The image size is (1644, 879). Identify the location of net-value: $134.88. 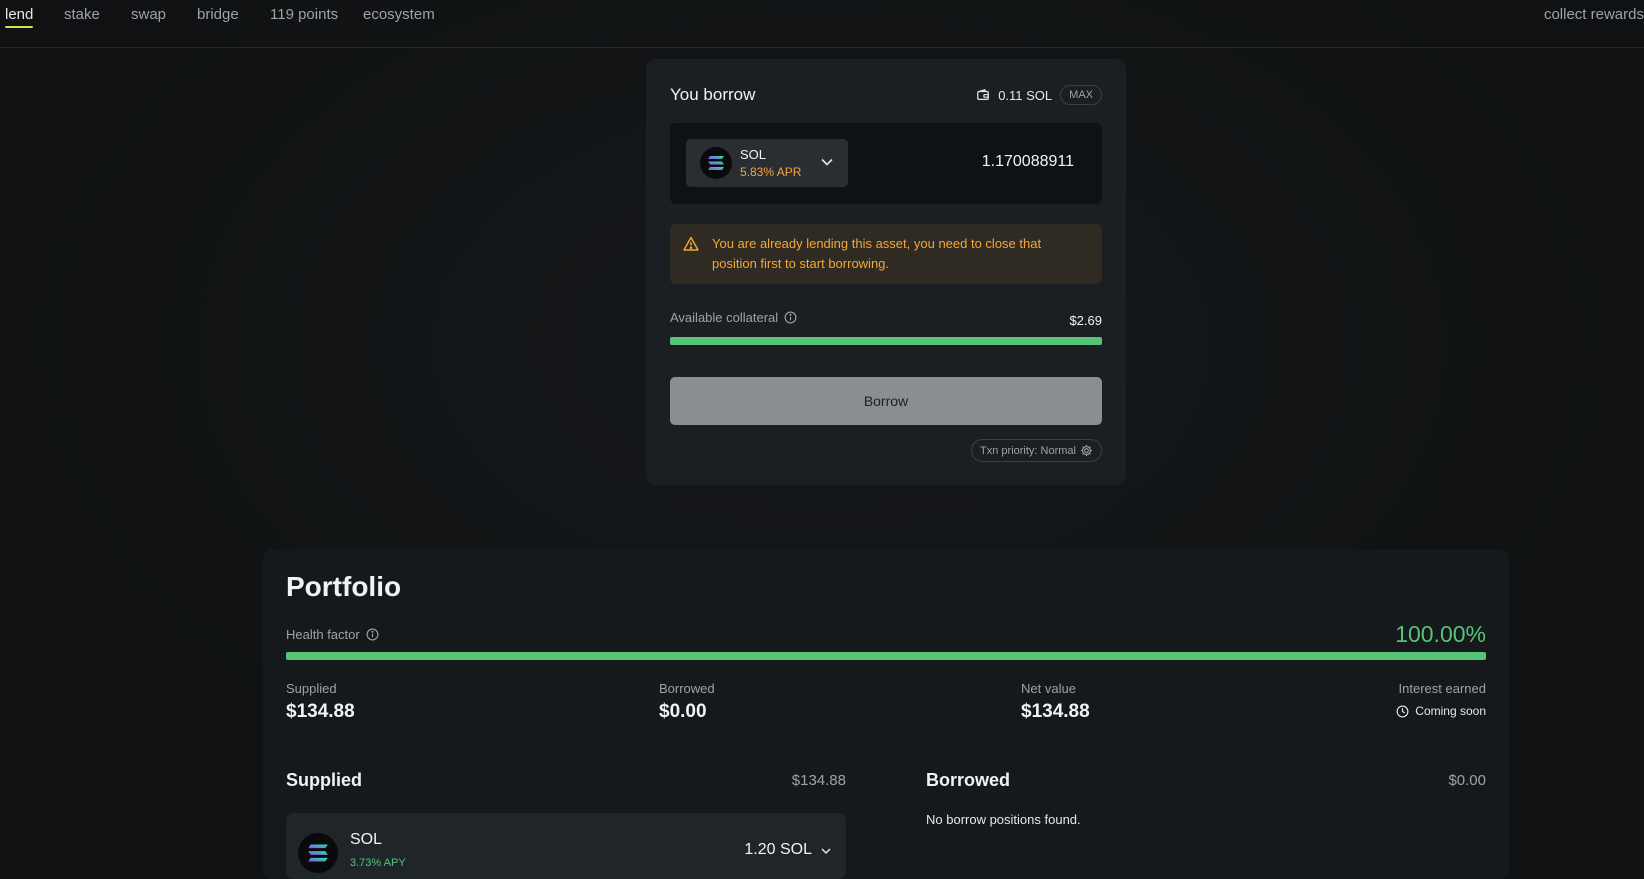
(1055, 711).